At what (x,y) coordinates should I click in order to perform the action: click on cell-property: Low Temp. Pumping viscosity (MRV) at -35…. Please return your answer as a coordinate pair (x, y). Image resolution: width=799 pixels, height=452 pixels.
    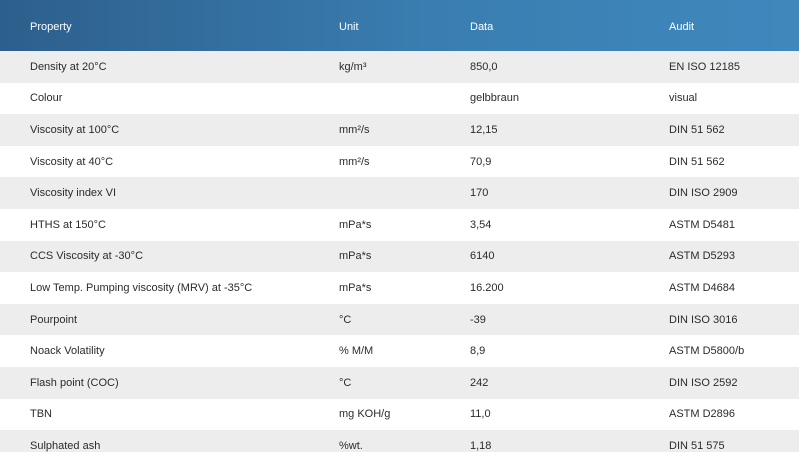
    Looking at the image, I should click on (141, 287).